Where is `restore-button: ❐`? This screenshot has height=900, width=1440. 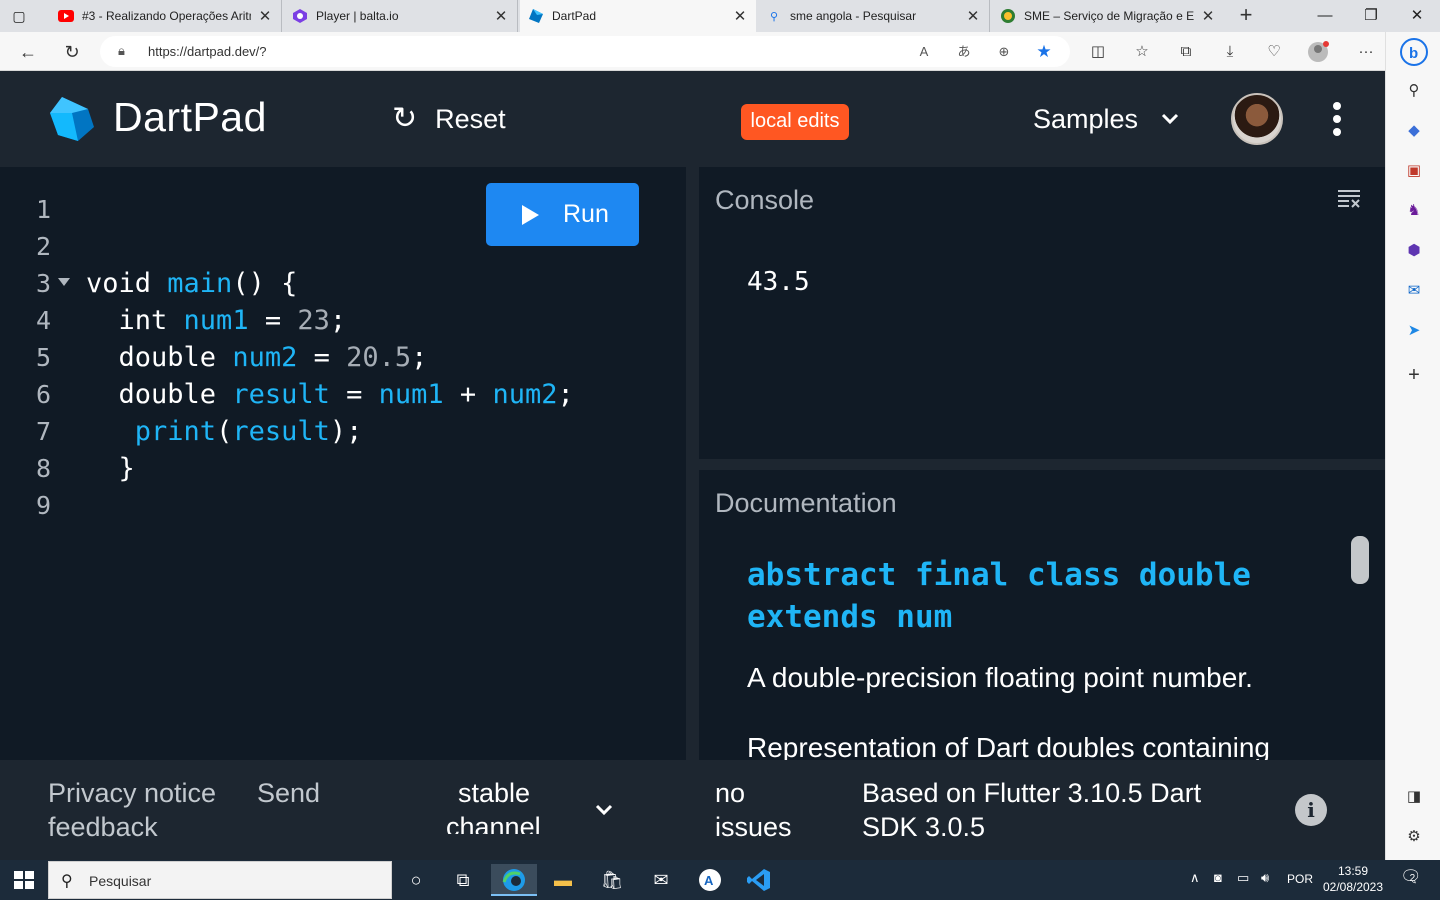 restore-button: ❐ is located at coordinates (1371, 16).